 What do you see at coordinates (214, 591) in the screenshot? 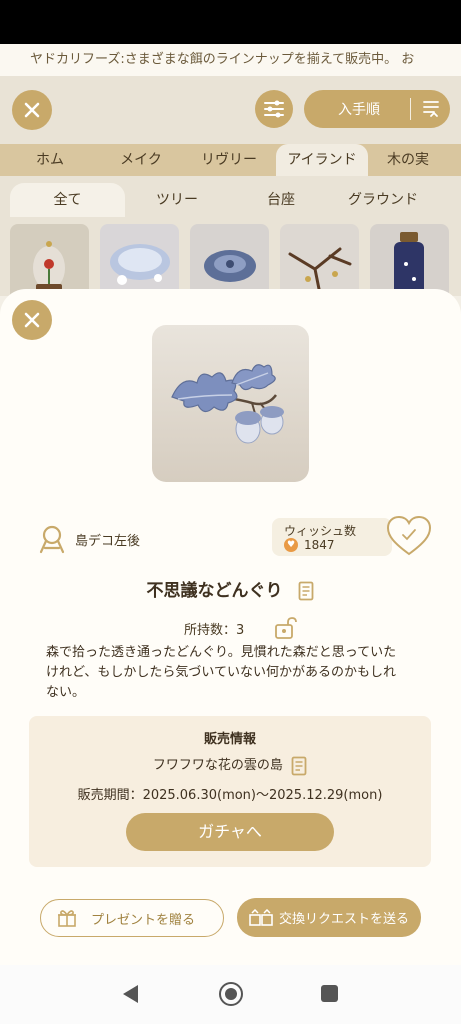
I see `item-name: 不思議などんぐり` at bounding box center [214, 591].